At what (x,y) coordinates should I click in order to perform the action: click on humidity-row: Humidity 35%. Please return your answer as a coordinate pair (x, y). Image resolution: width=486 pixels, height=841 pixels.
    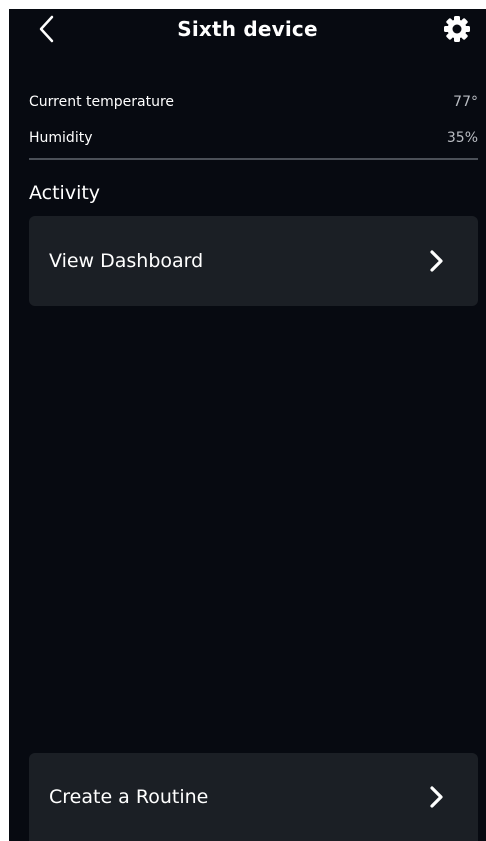
    Looking at the image, I should click on (253, 138).